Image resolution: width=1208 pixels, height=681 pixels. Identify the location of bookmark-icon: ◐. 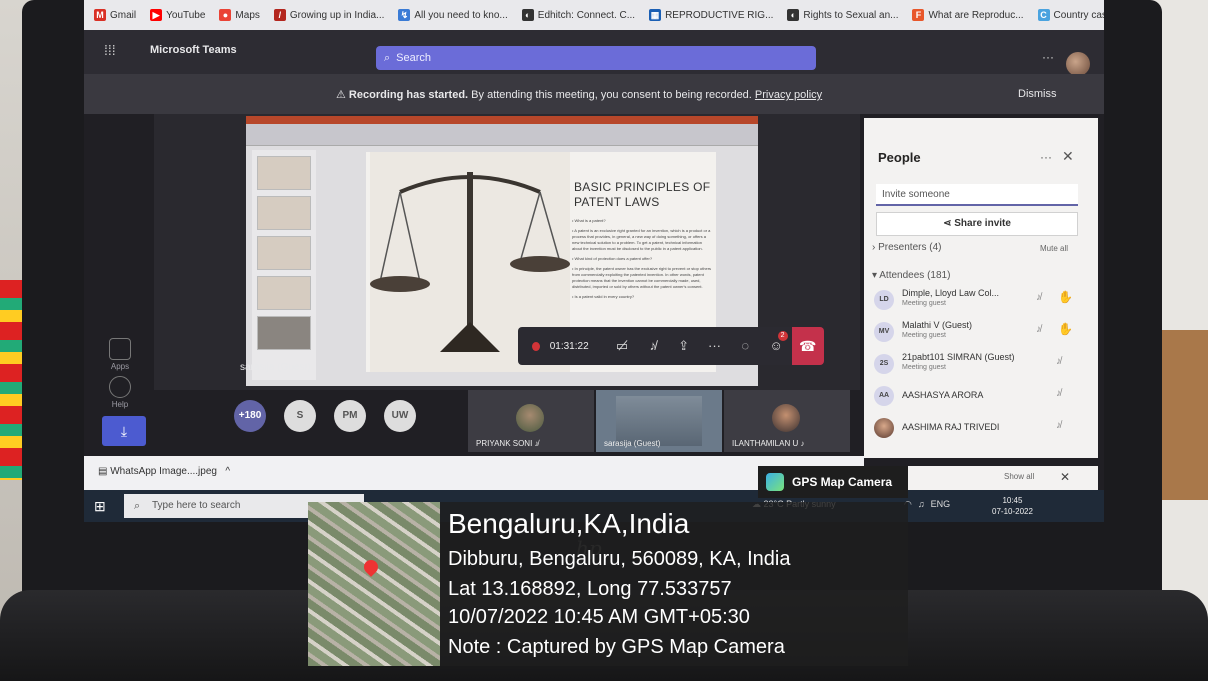
(793, 15).